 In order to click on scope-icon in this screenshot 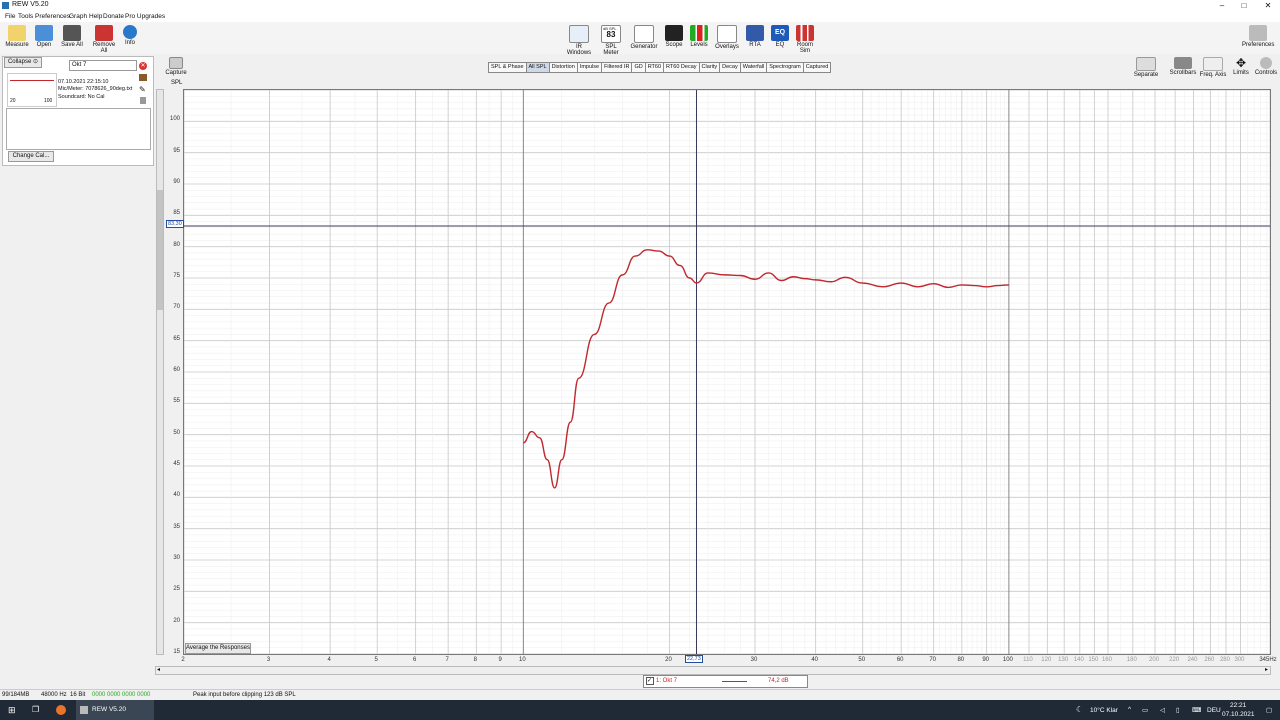, I will do `click(674, 33)`.